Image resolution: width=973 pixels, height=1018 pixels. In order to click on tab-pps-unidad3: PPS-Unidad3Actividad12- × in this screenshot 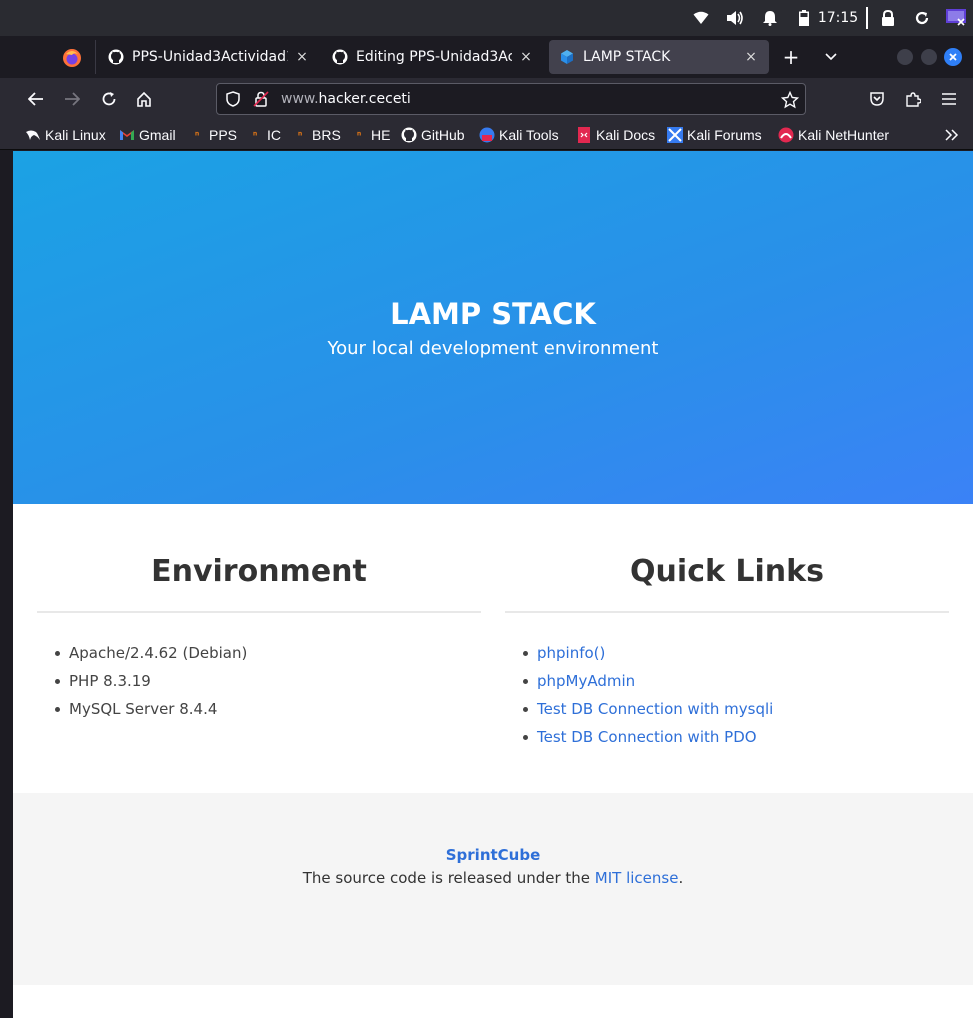, I will do `click(209, 57)`.